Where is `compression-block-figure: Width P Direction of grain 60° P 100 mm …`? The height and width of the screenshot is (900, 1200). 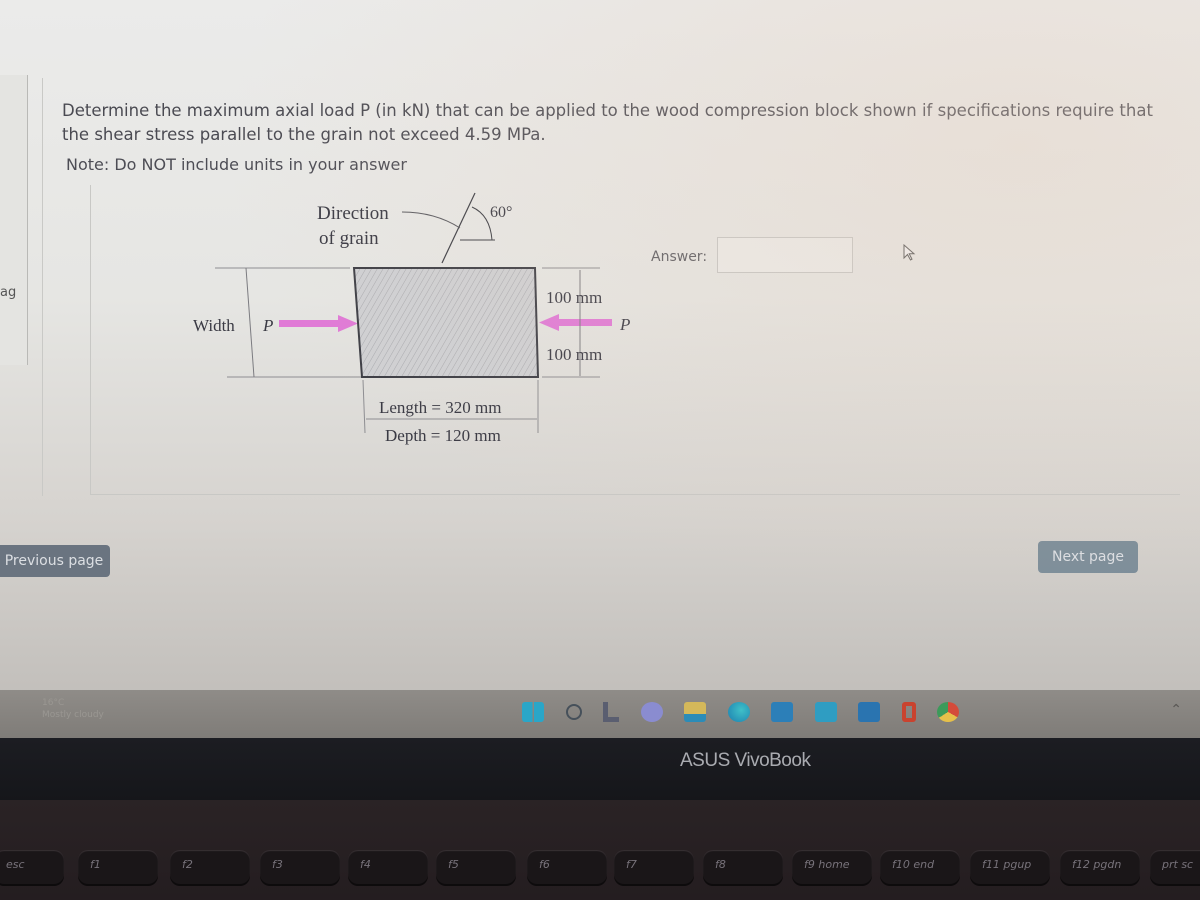 compression-block-figure: Width P Direction of grain 60° P 100 mm … is located at coordinates (411, 318).